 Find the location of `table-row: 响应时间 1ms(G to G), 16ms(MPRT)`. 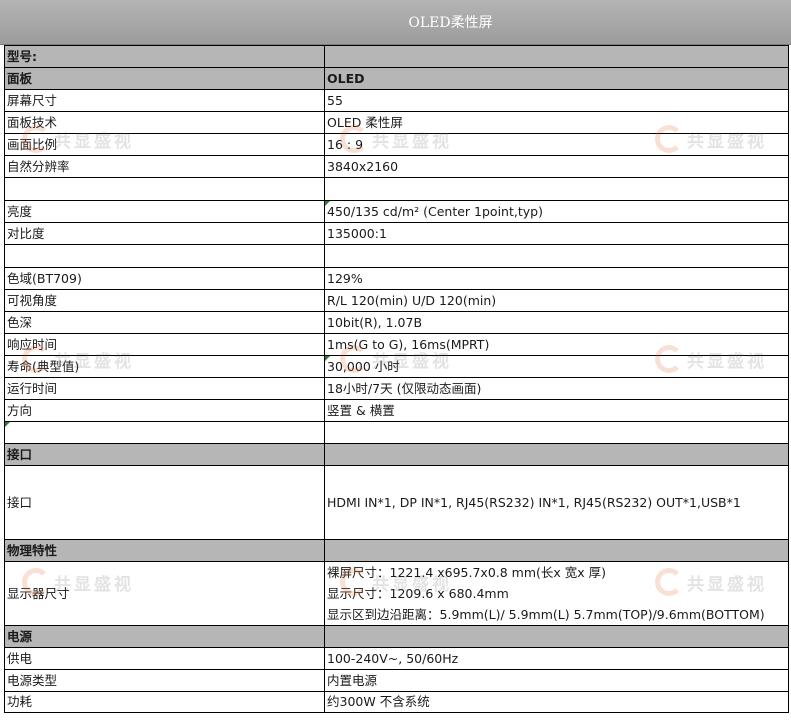

table-row: 响应时间 1ms(G to G), 16ms(MPRT) is located at coordinates (396, 344).